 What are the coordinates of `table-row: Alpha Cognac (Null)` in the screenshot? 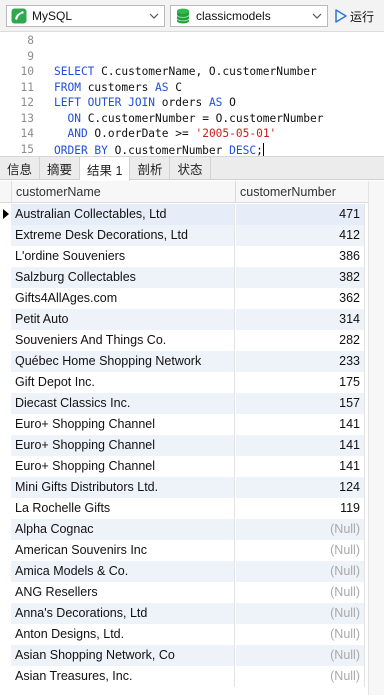 It's located at (192, 529).